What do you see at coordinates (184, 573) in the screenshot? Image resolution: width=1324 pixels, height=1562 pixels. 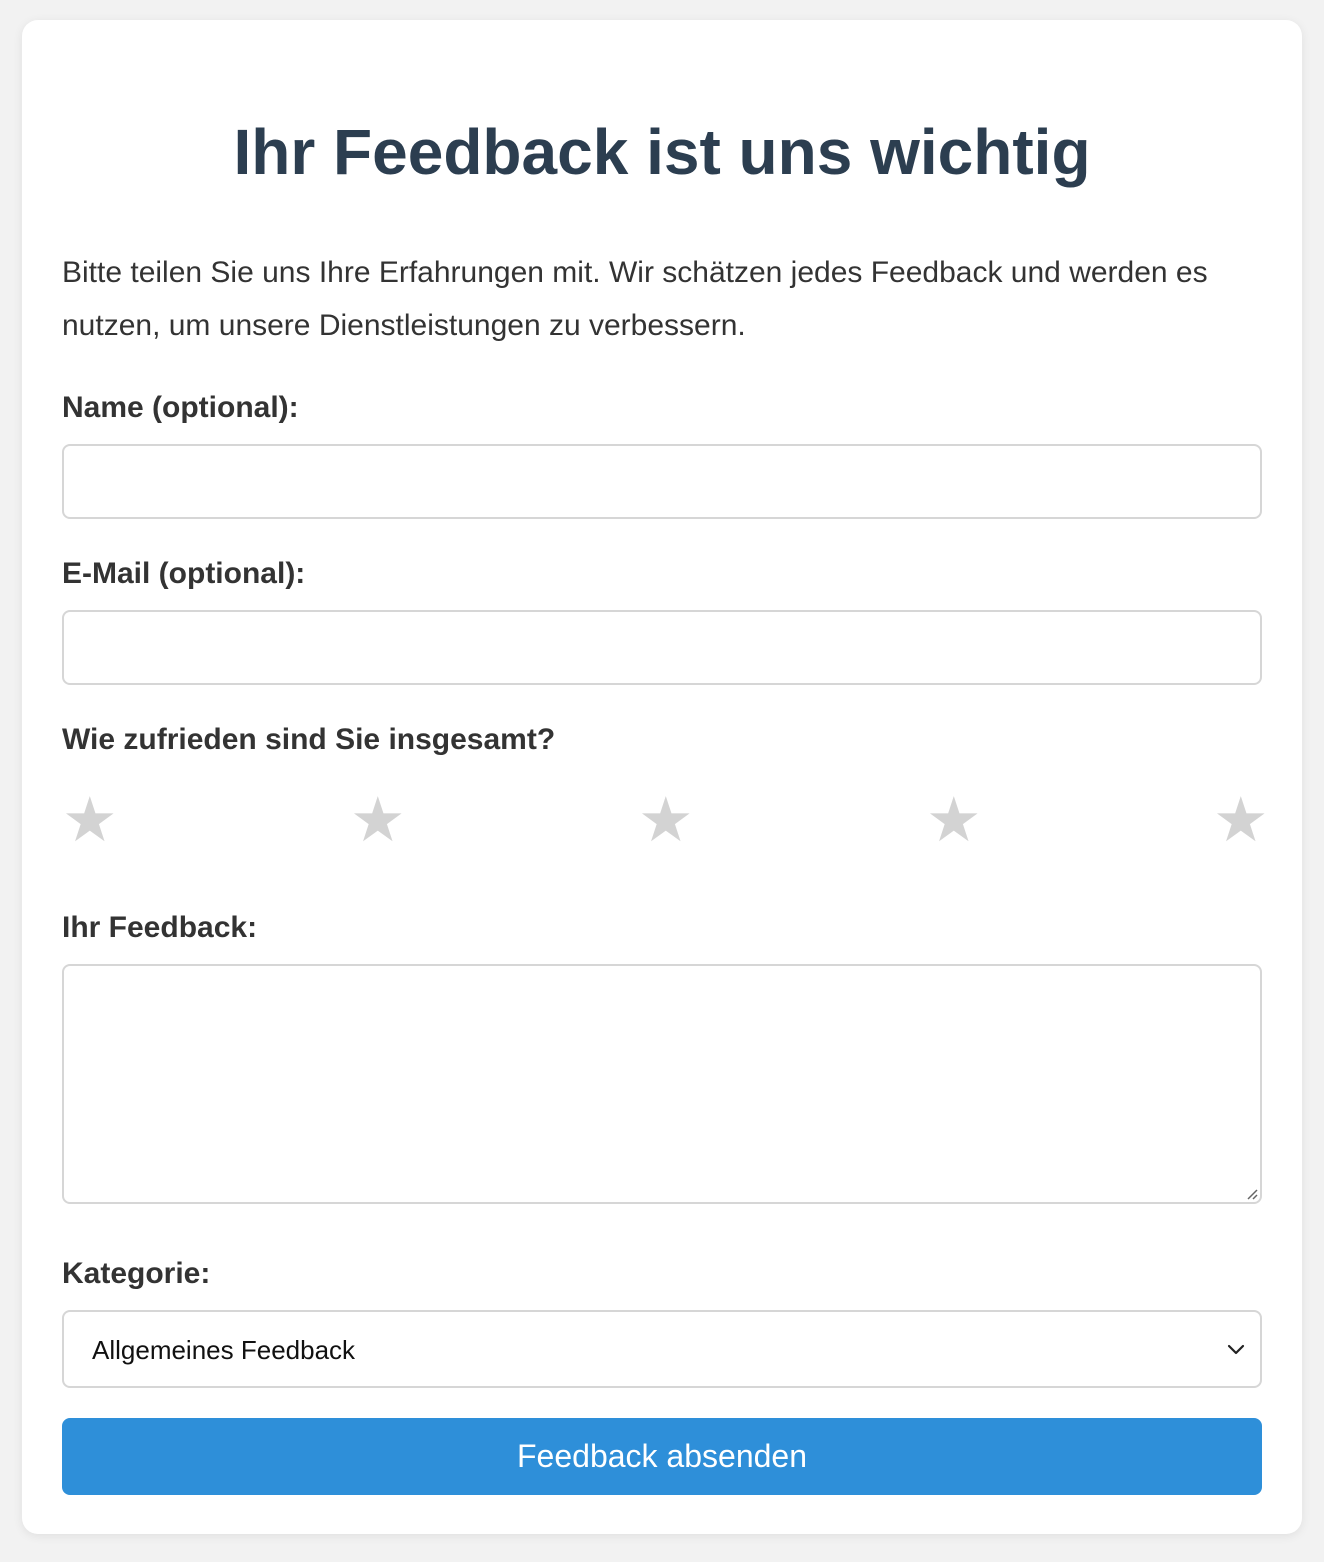 I see `email-label: E-Mail (optional):` at bounding box center [184, 573].